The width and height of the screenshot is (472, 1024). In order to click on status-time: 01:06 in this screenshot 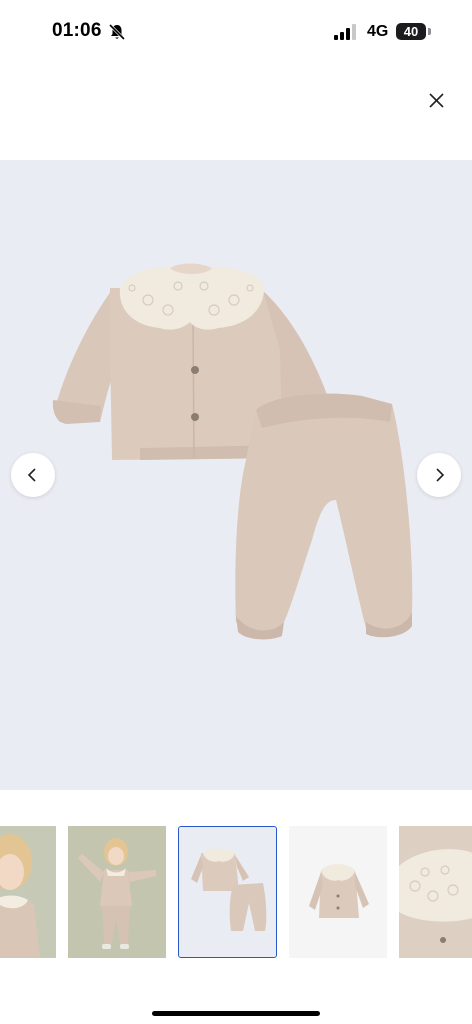, I will do `click(77, 30)`.